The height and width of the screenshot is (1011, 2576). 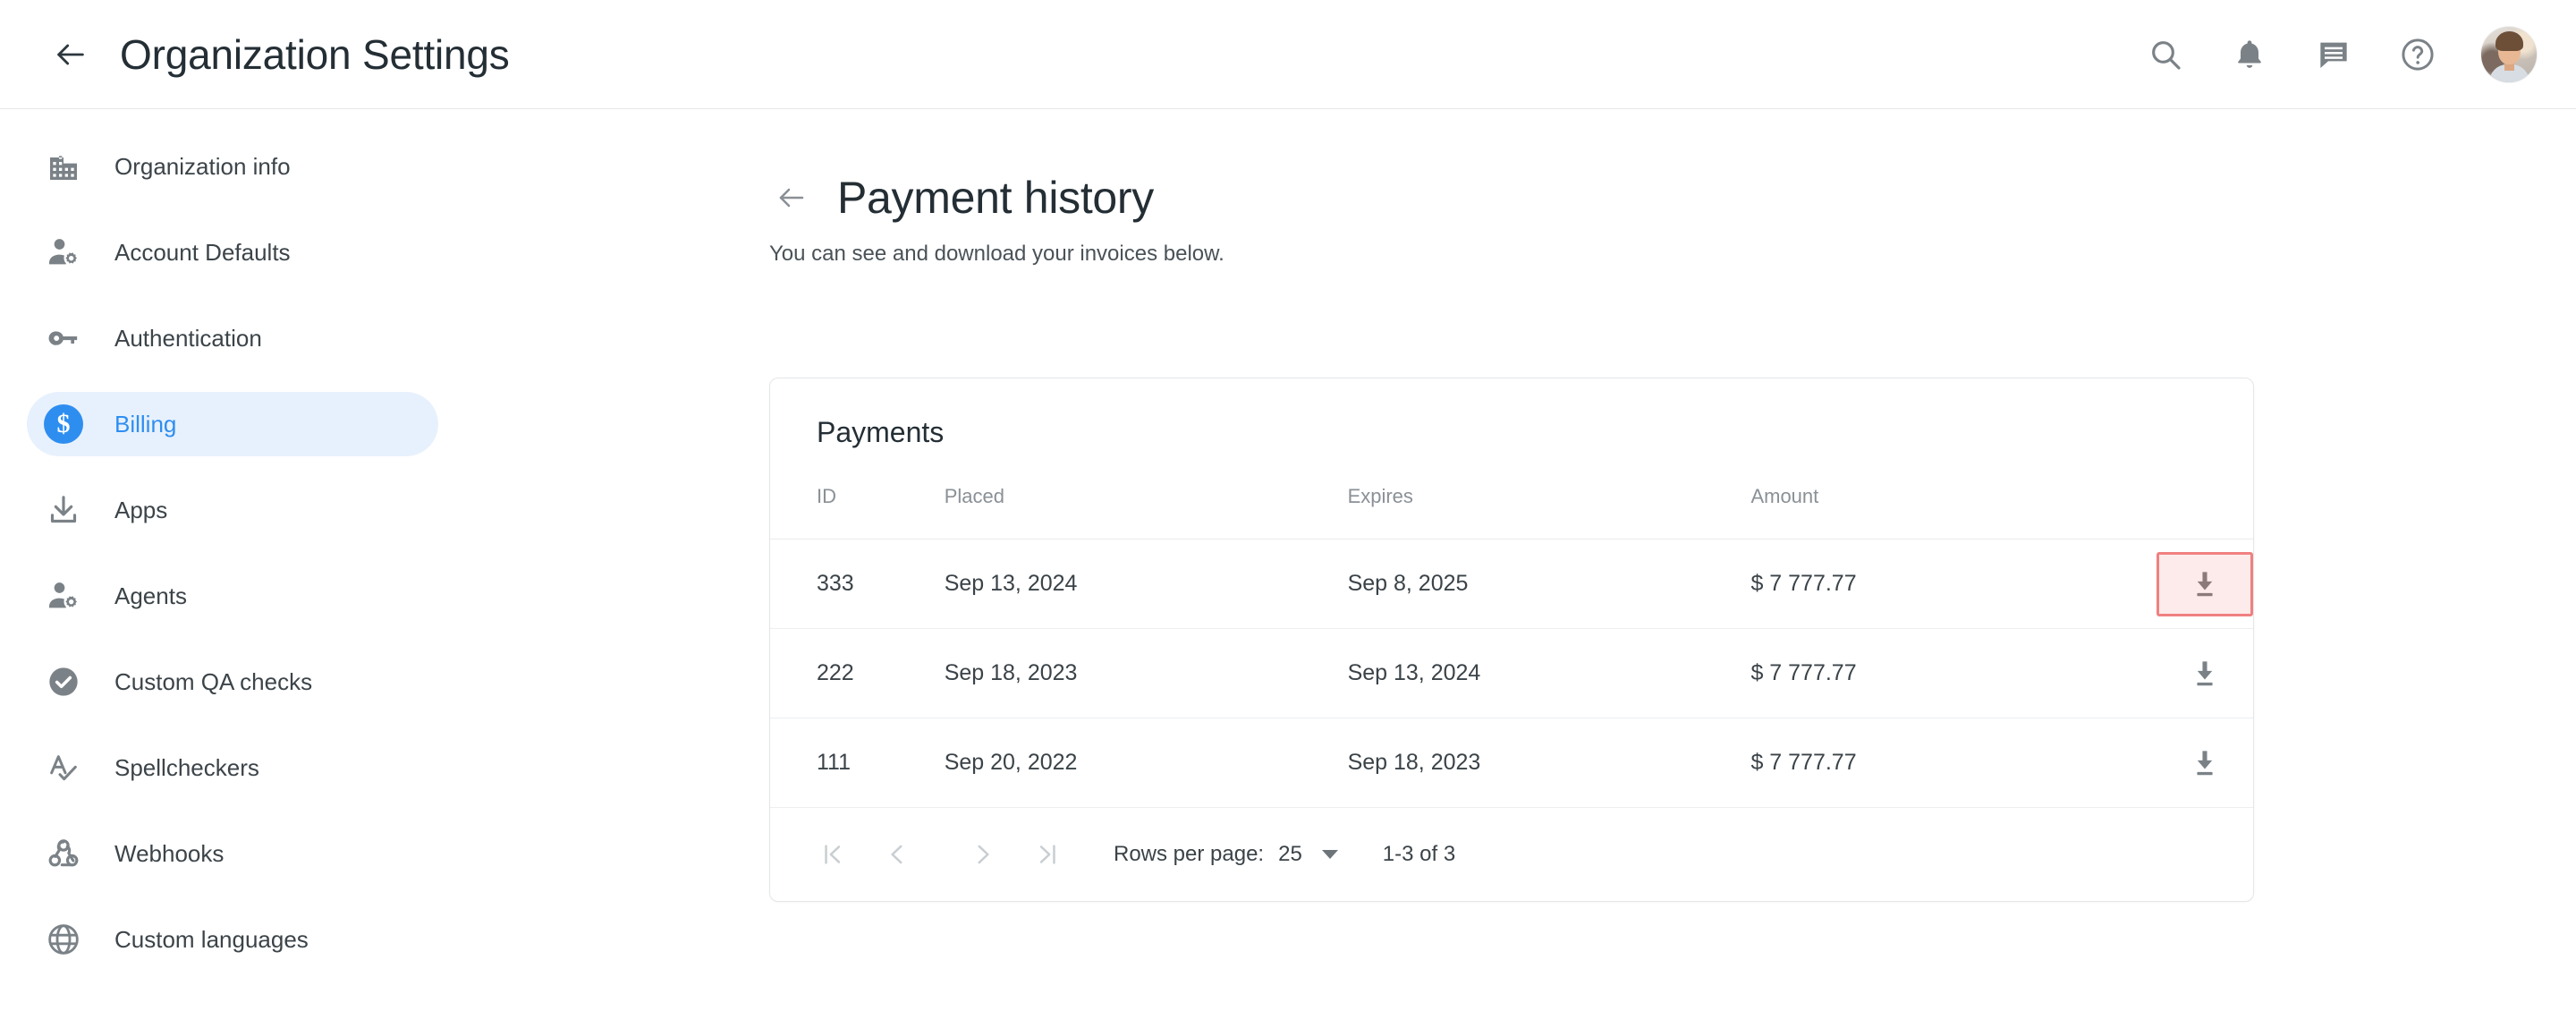 What do you see at coordinates (1146, 512) in the screenshot?
I see `column-header-placed: Placed` at bounding box center [1146, 512].